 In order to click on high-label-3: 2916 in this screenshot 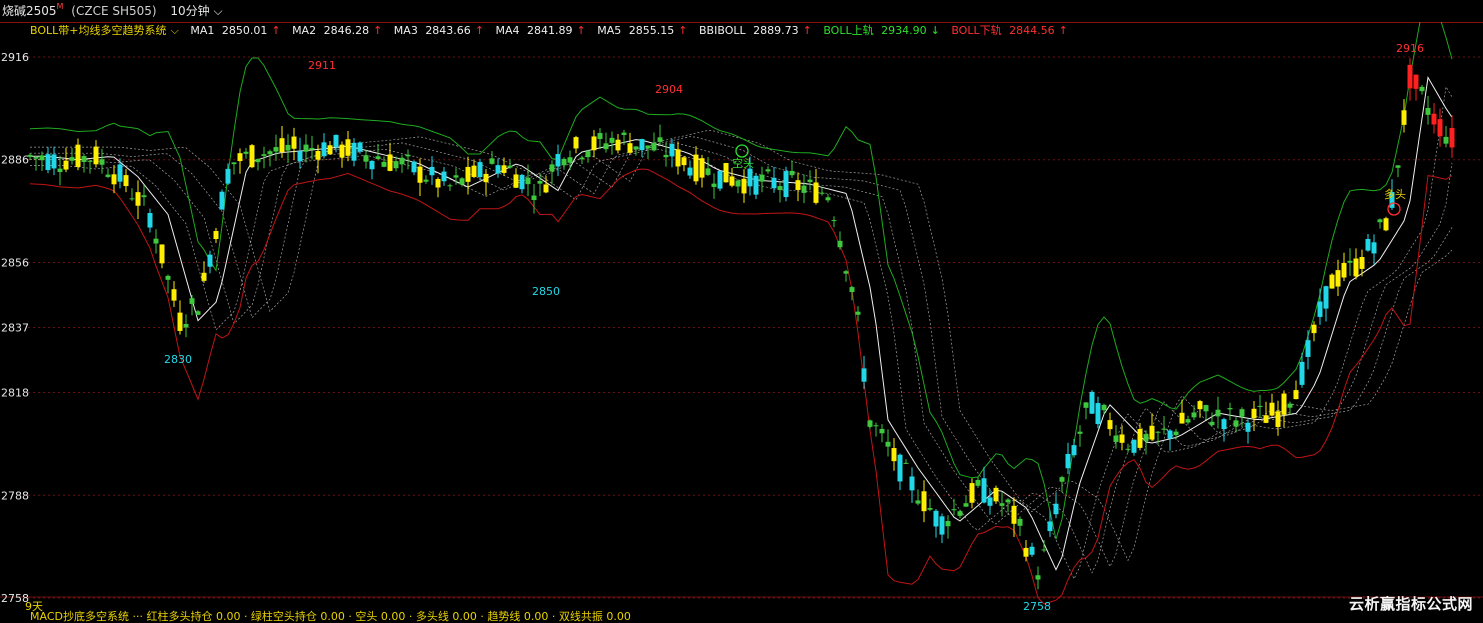, I will do `click(1410, 48)`.